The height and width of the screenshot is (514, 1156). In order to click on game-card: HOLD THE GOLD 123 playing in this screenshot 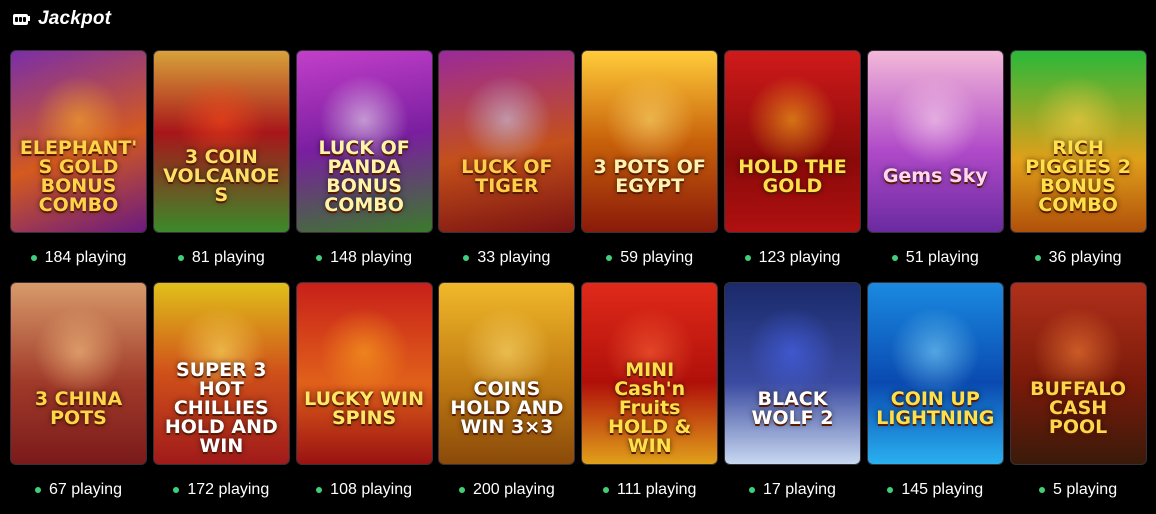, I will do `click(792, 166)`.